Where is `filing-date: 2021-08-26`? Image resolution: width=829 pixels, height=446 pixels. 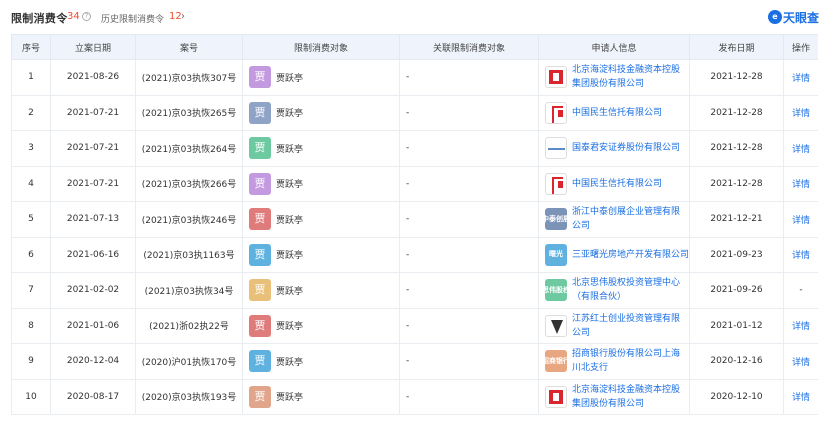
filing-date: 2021-08-26 is located at coordinates (93, 77).